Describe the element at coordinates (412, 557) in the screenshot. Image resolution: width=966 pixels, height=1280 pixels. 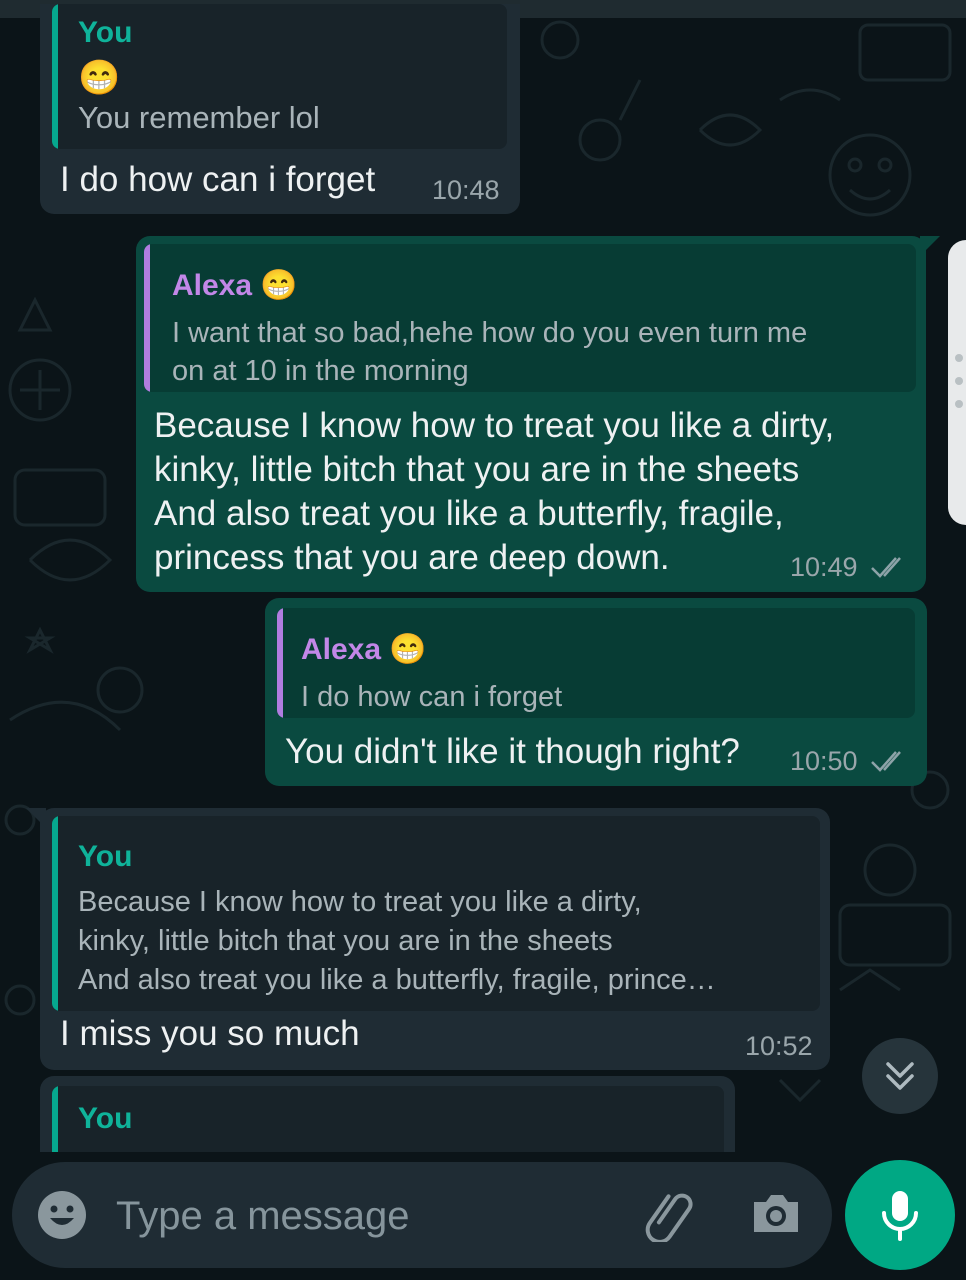
I see `message-text-line: princess that you are deep down.` at that location.